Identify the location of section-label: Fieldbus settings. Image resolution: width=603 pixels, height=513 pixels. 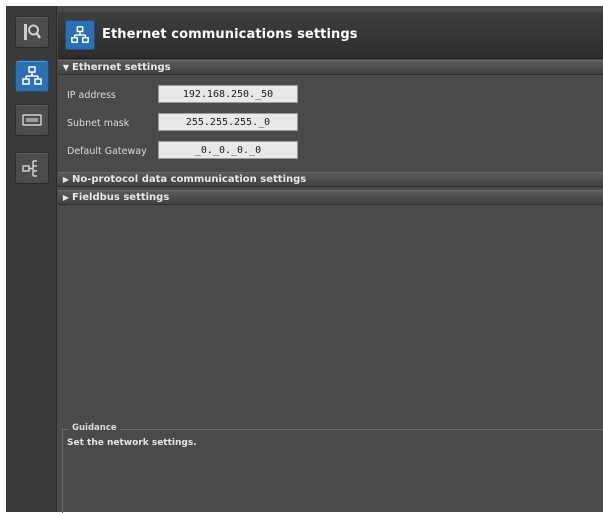
(121, 197).